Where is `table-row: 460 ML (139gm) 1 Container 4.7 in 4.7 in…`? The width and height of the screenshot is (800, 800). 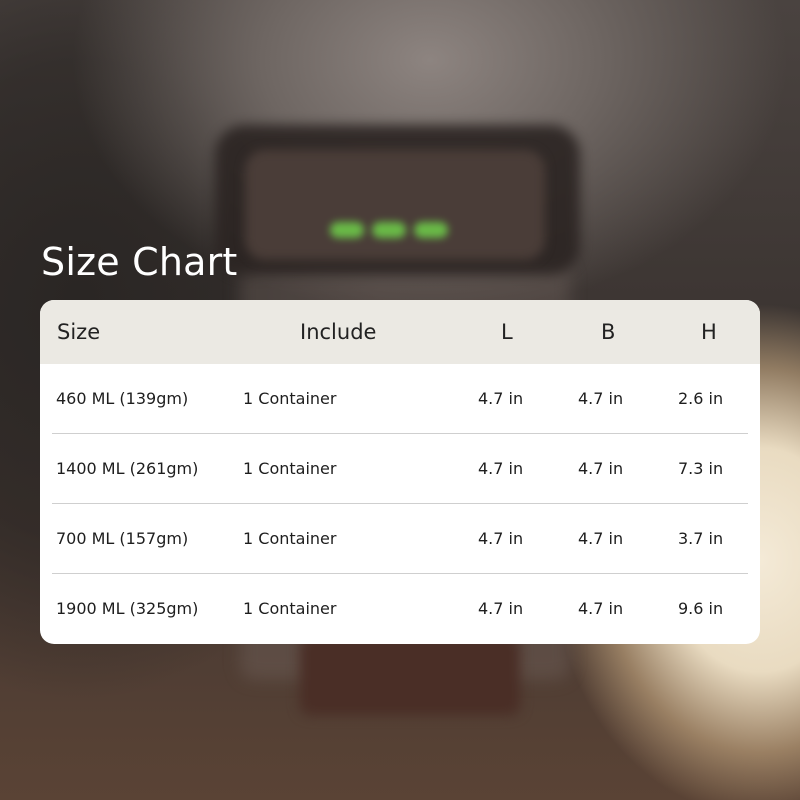 table-row: 460 ML (139gm) 1 Container 4.7 in 4.7 in… is located at coordinates (400, 399).